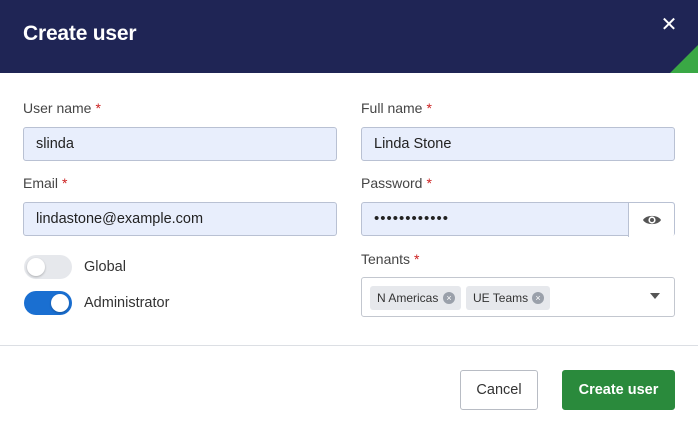 This screenshot has height=432, width=698. Describe the element at coordinates (651, 220) in the screenshot. I see `eye-icon` at that location.